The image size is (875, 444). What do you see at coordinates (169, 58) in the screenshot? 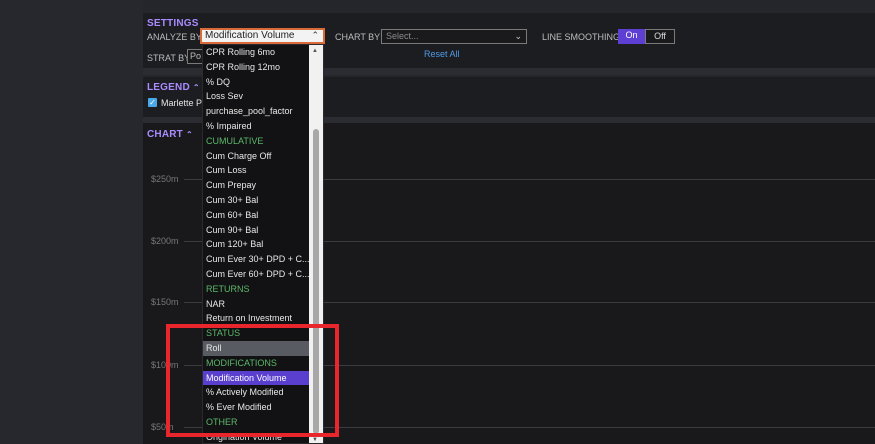
I see `strat-by-label: STRAT BY` at bounding box center [169, 58].